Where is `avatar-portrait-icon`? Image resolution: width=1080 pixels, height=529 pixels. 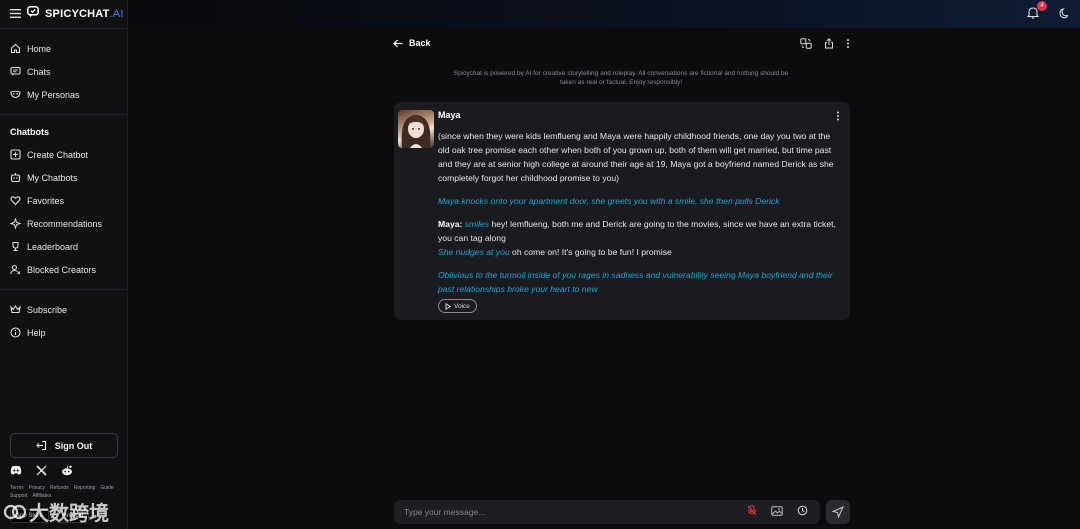
avatar-portrait-icon is located at coordinates (416, 131).